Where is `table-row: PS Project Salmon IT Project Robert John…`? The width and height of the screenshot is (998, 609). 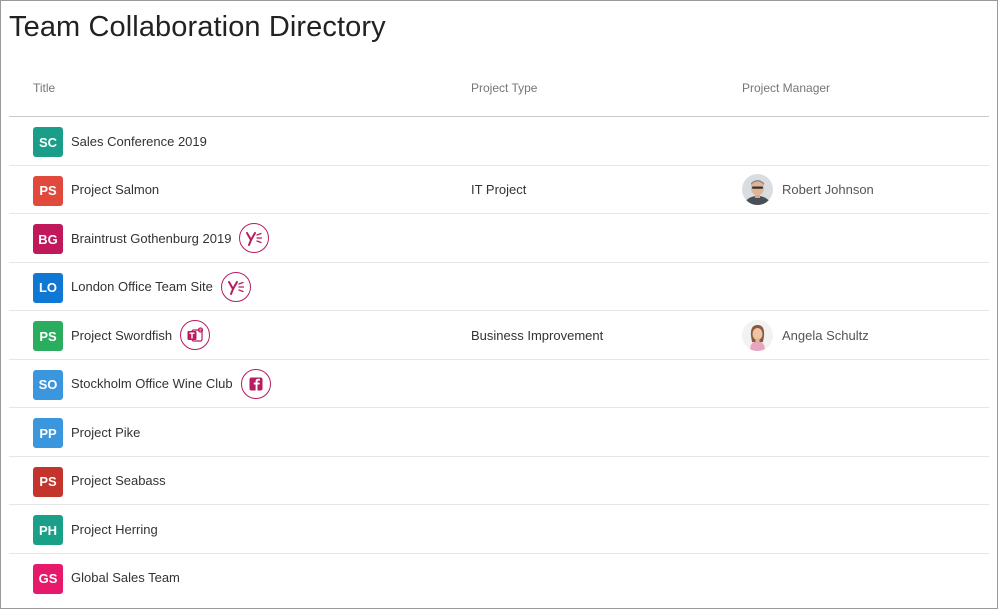
table-row: PS Project Salmon IT Project Robert John… is located at coordinates (499, 190).